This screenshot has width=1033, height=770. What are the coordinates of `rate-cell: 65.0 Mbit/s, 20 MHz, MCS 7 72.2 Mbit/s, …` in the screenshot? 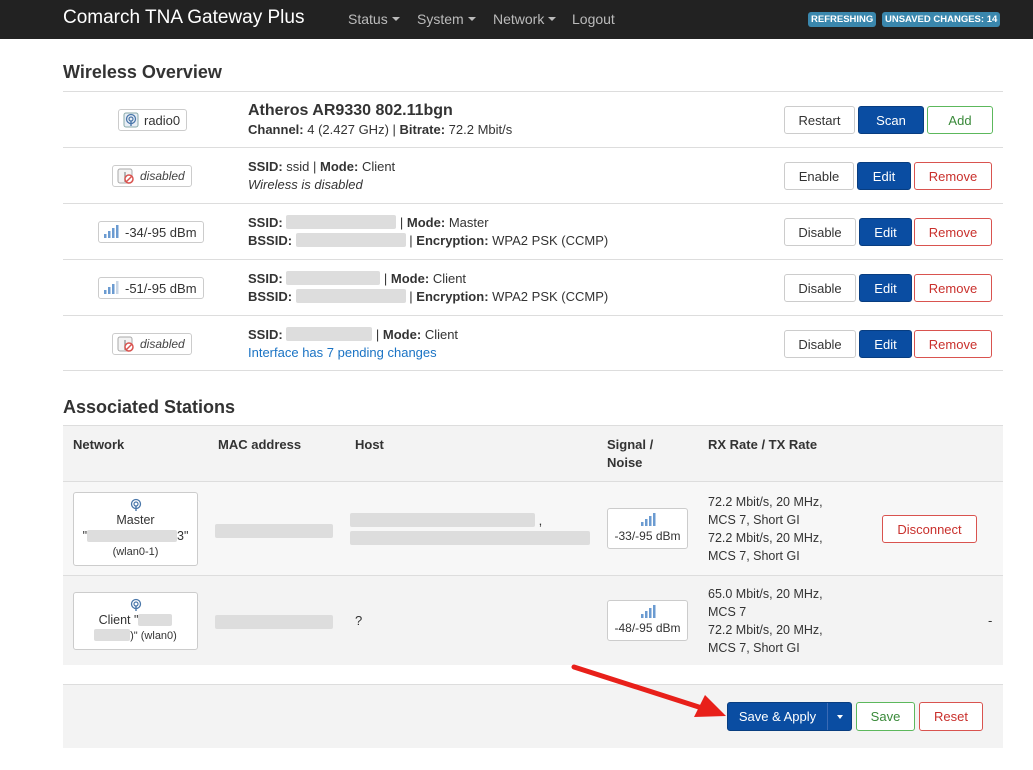 It's located at (765, 621).